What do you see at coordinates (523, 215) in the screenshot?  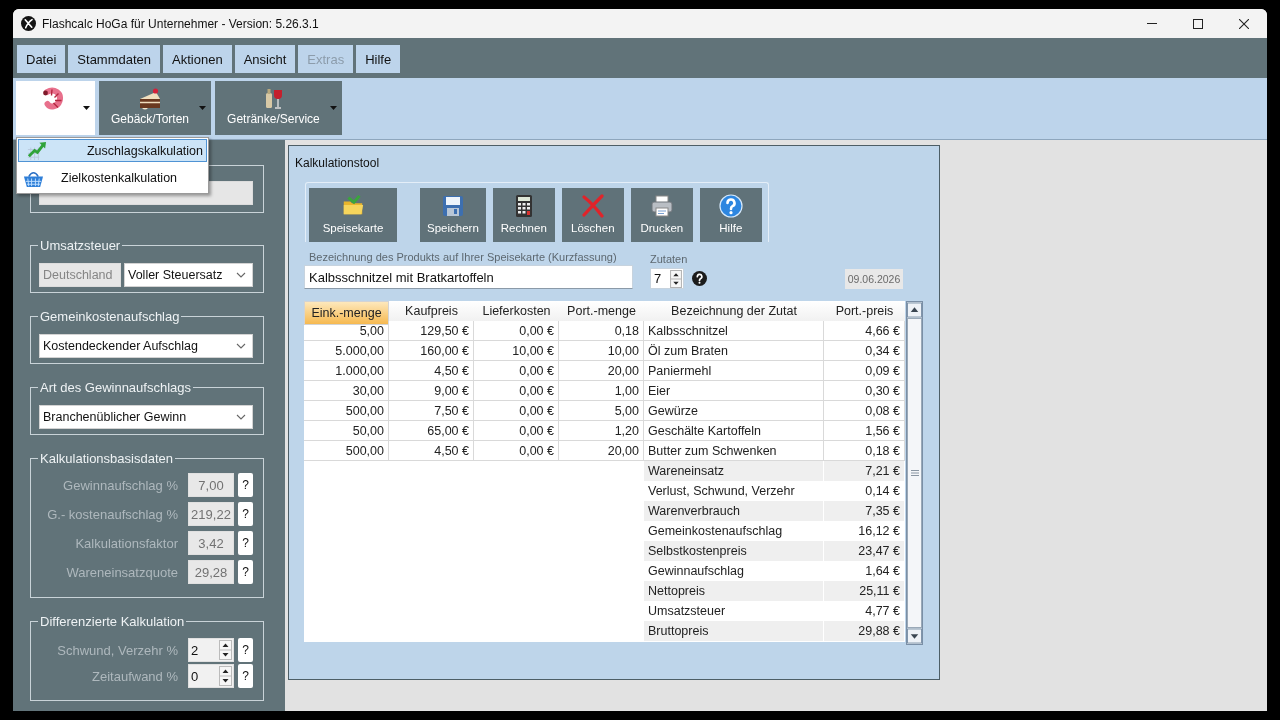 I see `toolbar-button: Rechnen` at bounding box center [523, 215].